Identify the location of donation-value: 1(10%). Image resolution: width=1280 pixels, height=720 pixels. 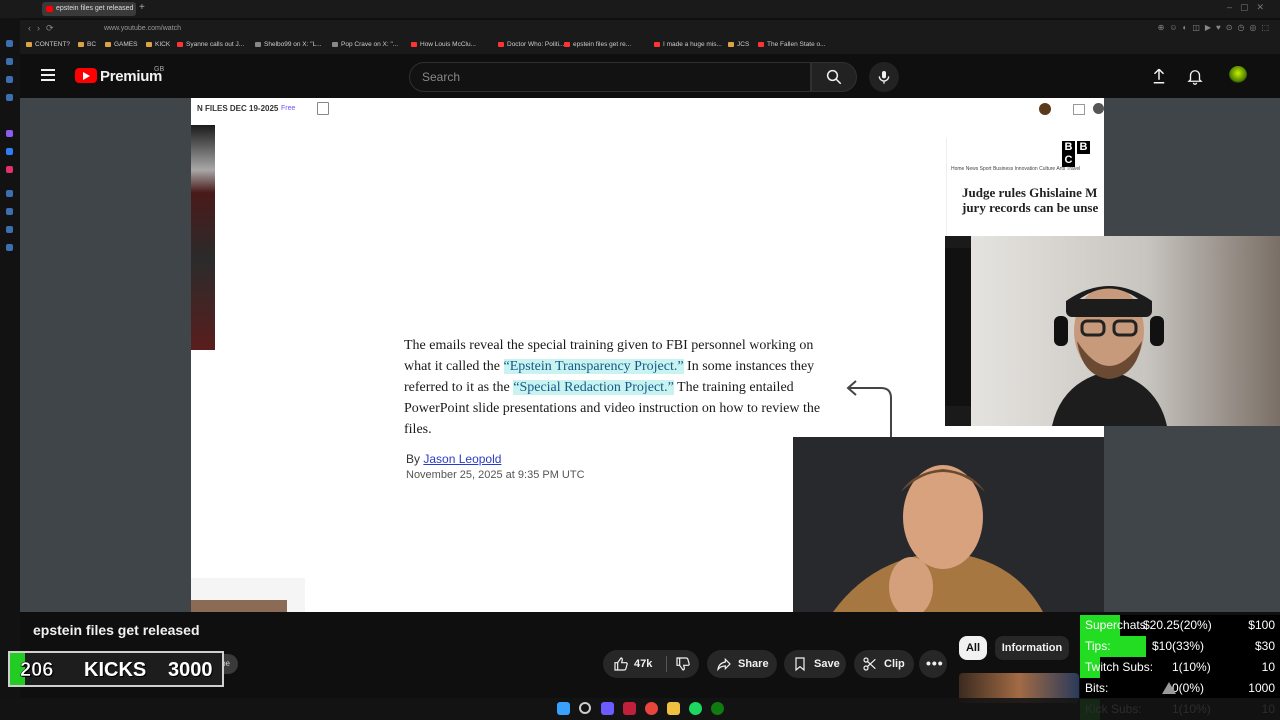
(1191, 667).